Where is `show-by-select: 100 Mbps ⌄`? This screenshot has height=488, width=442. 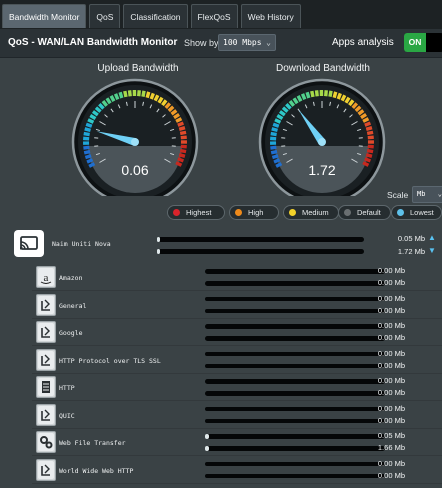
show-by-select: 100 Mbps ⌄ is located at coordinates (247, 42).